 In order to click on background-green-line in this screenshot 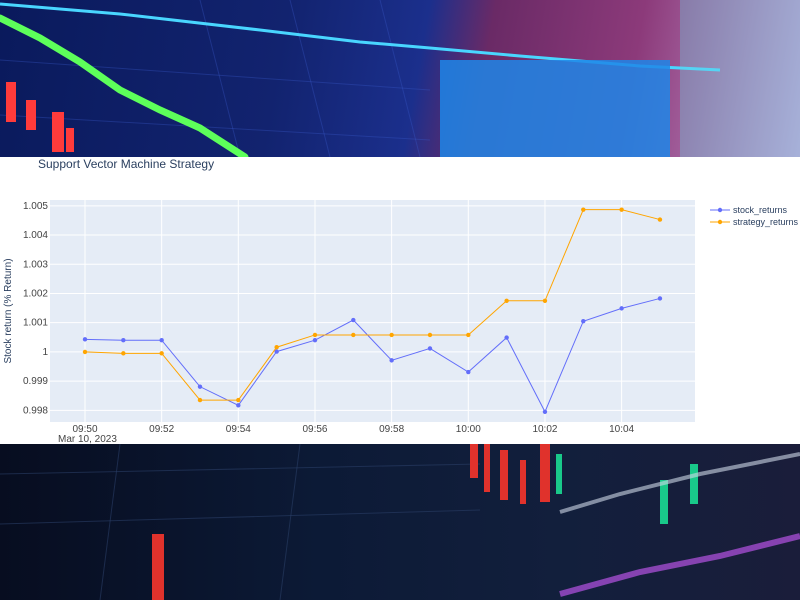, I will do `click(124, 85)`.